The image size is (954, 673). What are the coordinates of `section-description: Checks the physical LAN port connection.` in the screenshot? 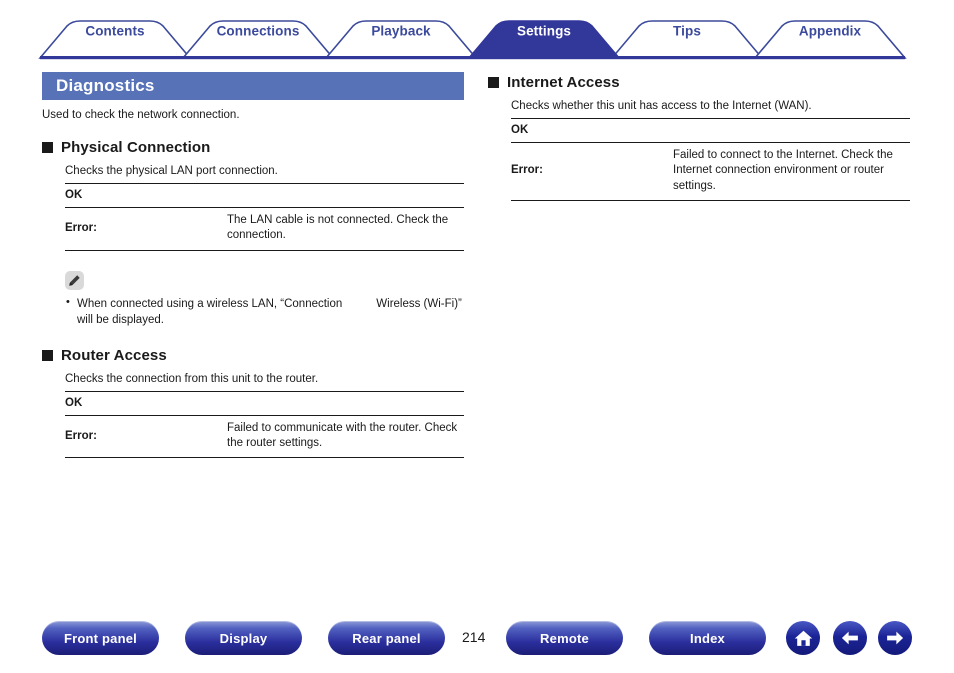 It's located at (171, 171).